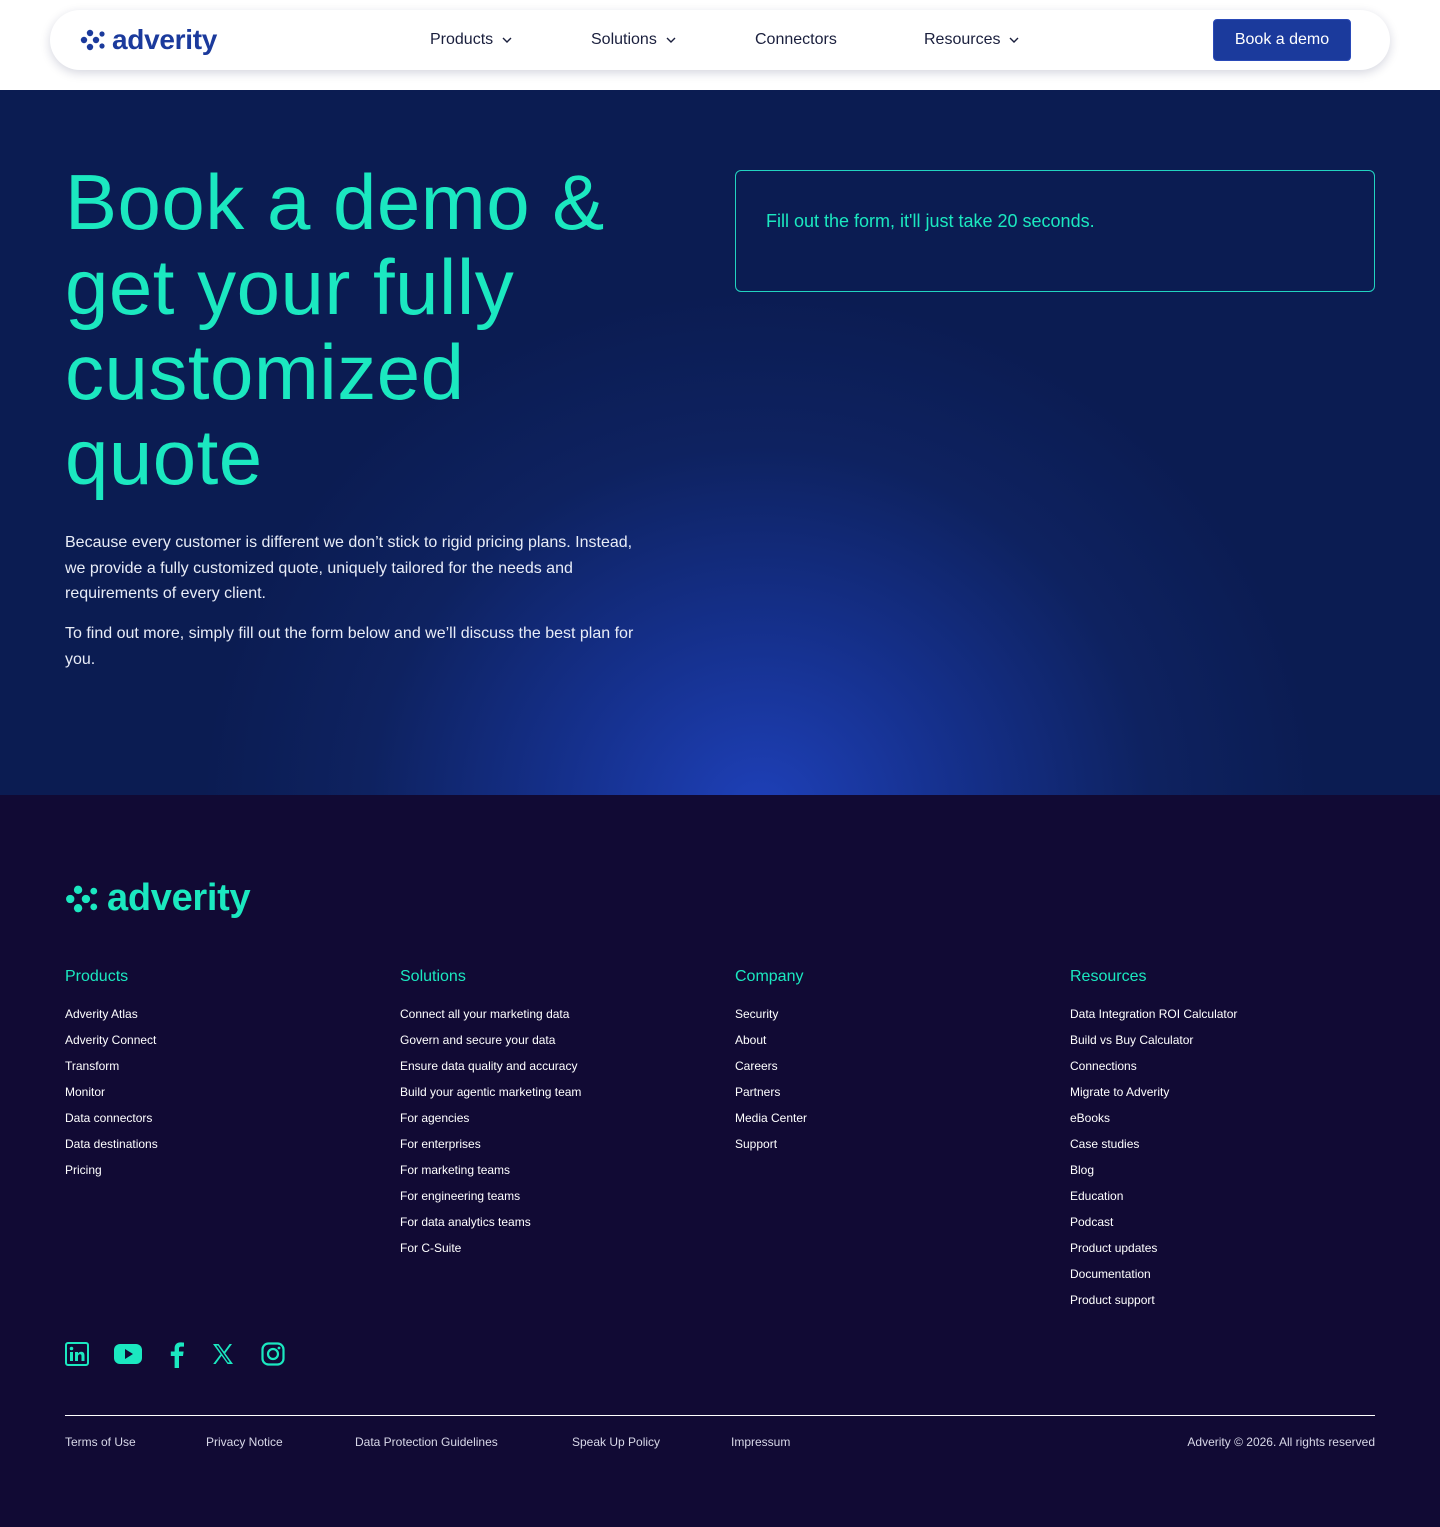 The width and height of the screenshot is (1440, 1527). Describe the element at coordinates (164, 39) in the screenshot. I see `logo-text: adverity` at that location.